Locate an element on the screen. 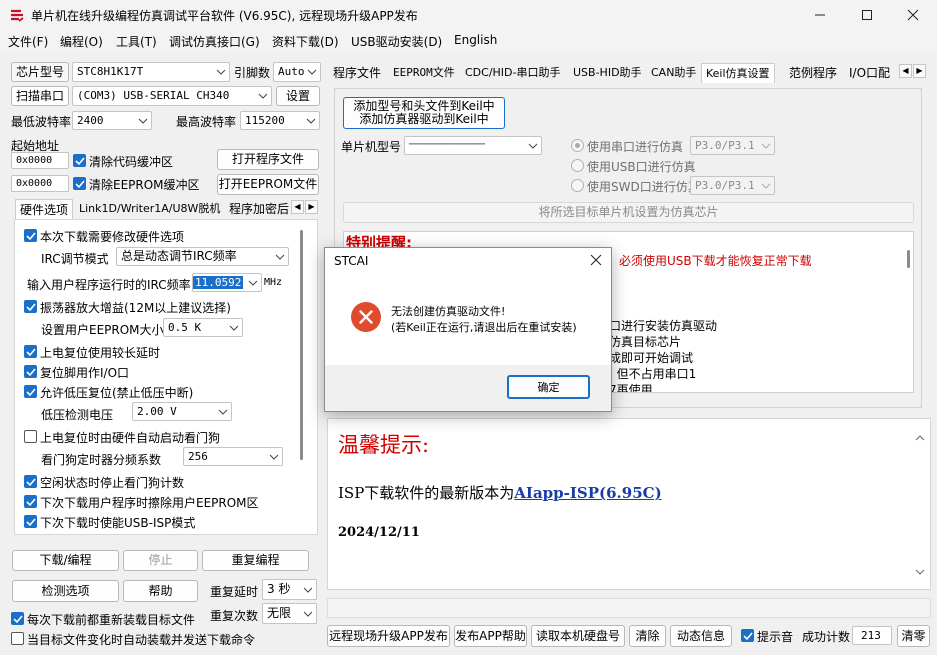 The width and height of the screenshot is (937, 655). dialog-close-icon is located at coordinates (596, 260).